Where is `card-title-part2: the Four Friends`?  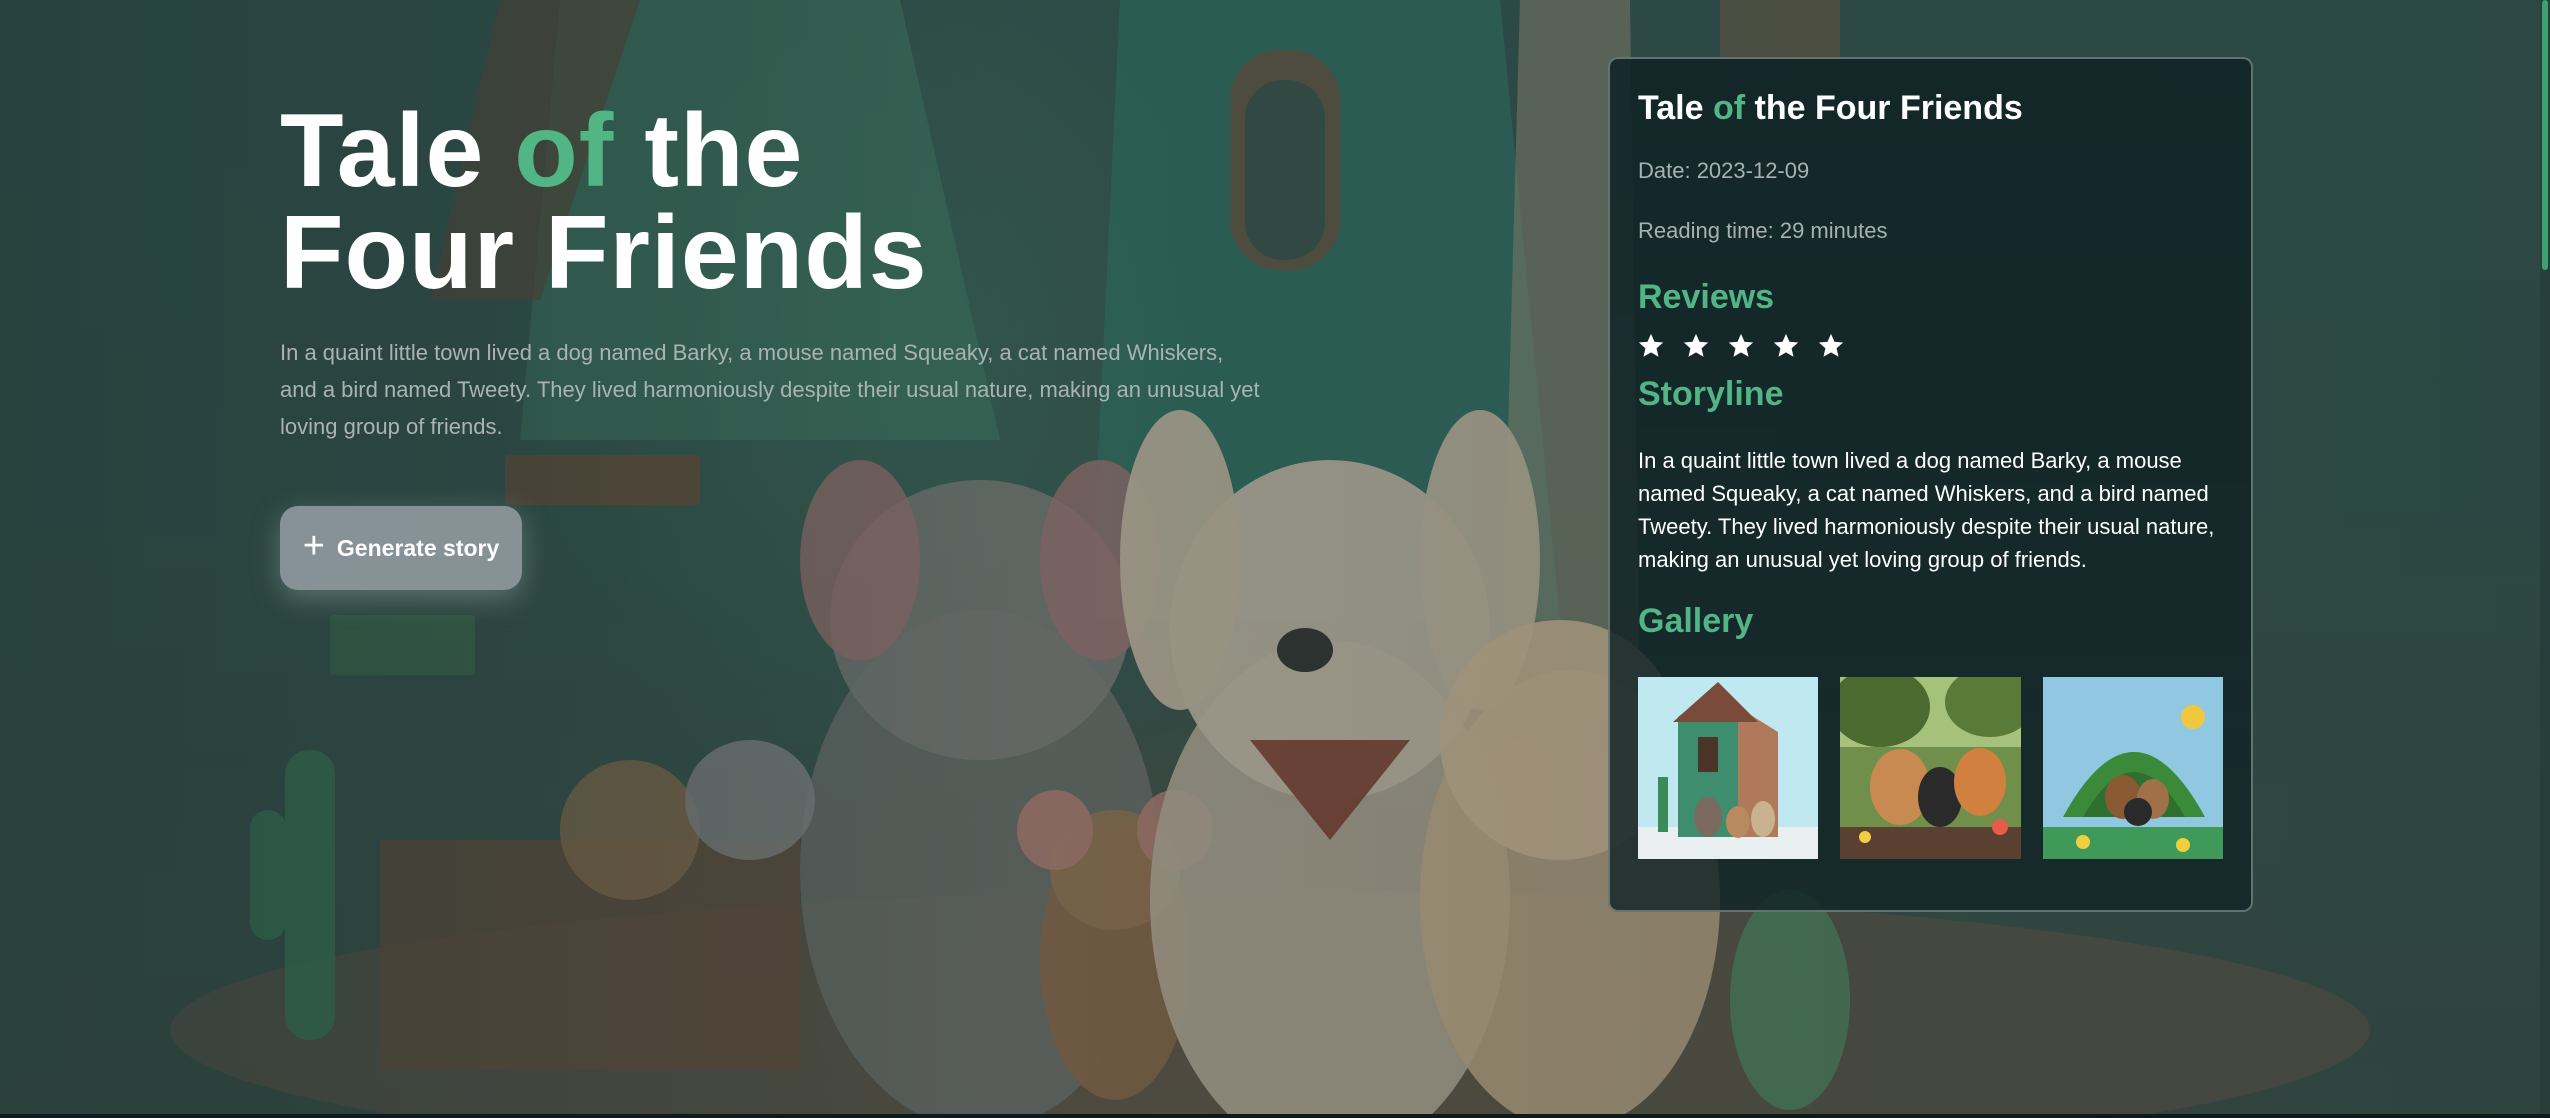 card-title-part2: the Four Friends is located at coordinates (1884, 108).